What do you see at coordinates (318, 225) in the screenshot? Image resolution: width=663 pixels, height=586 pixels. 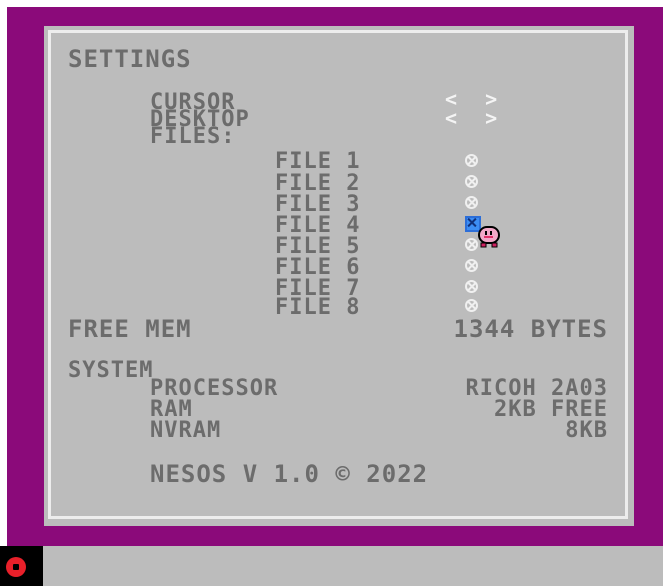 I see `file-4-label: FILE 4` at bounding box center [318, 225].